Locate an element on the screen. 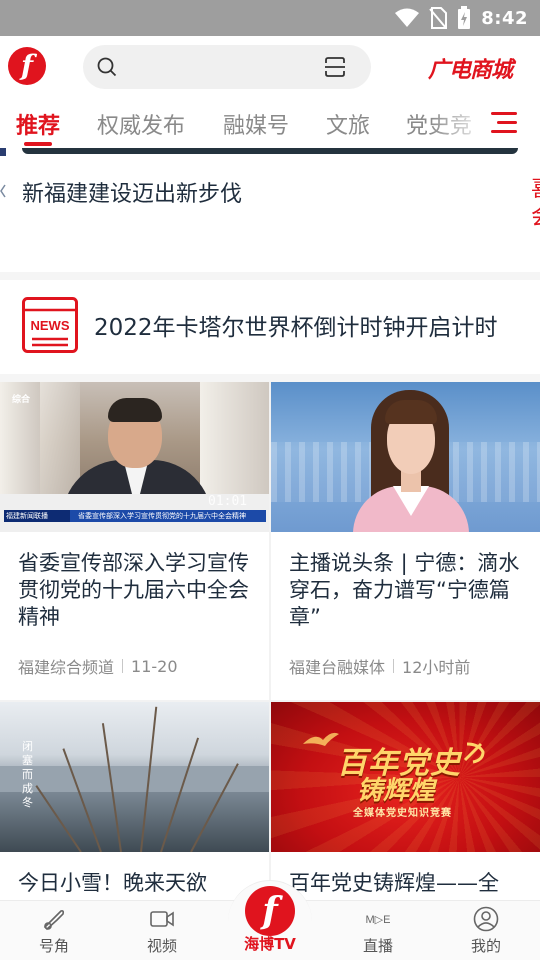  banner-caption: 新福建建设迈出新步伐 is located at coordinates (132, 192).